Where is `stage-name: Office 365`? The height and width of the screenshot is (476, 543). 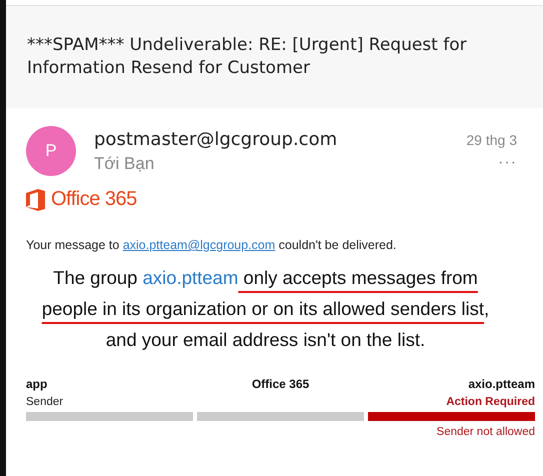
stage-name: Office 365 is located at coordinates (281, 385).